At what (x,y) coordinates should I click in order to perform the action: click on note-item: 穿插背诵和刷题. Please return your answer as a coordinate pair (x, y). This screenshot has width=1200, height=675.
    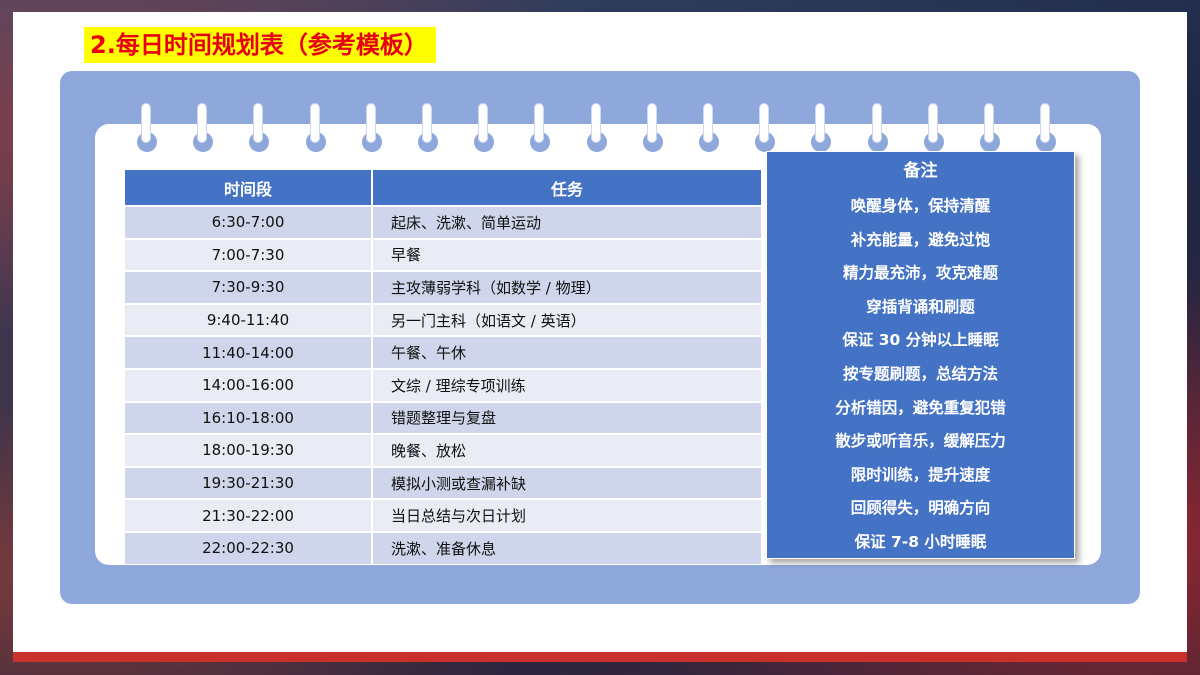
    Looking at the image, I should click on (920, 306).